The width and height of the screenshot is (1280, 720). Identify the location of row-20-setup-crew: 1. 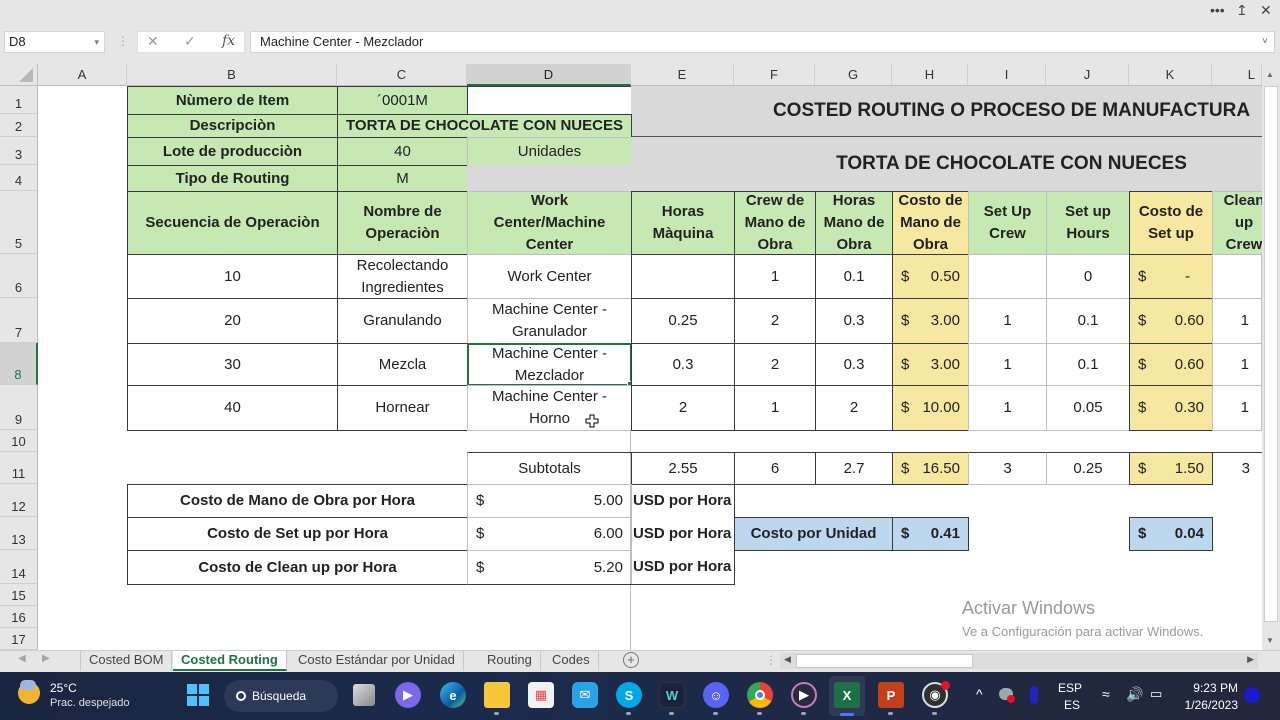
(1007, 321).